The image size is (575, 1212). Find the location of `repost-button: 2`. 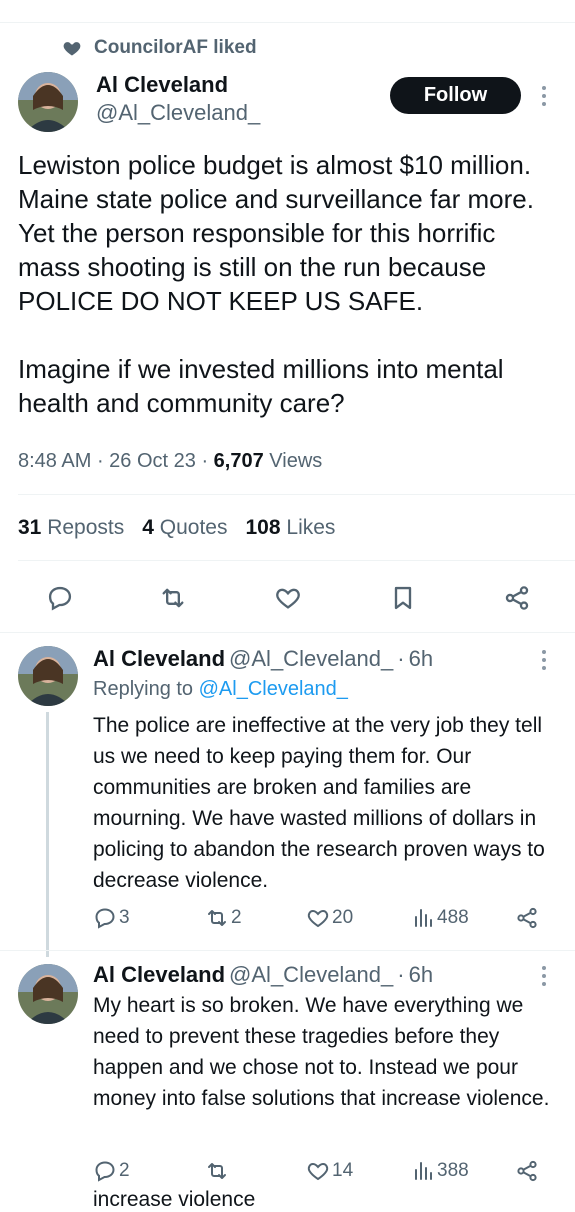

repost-button: 2 is located at coordinates (223, 918).